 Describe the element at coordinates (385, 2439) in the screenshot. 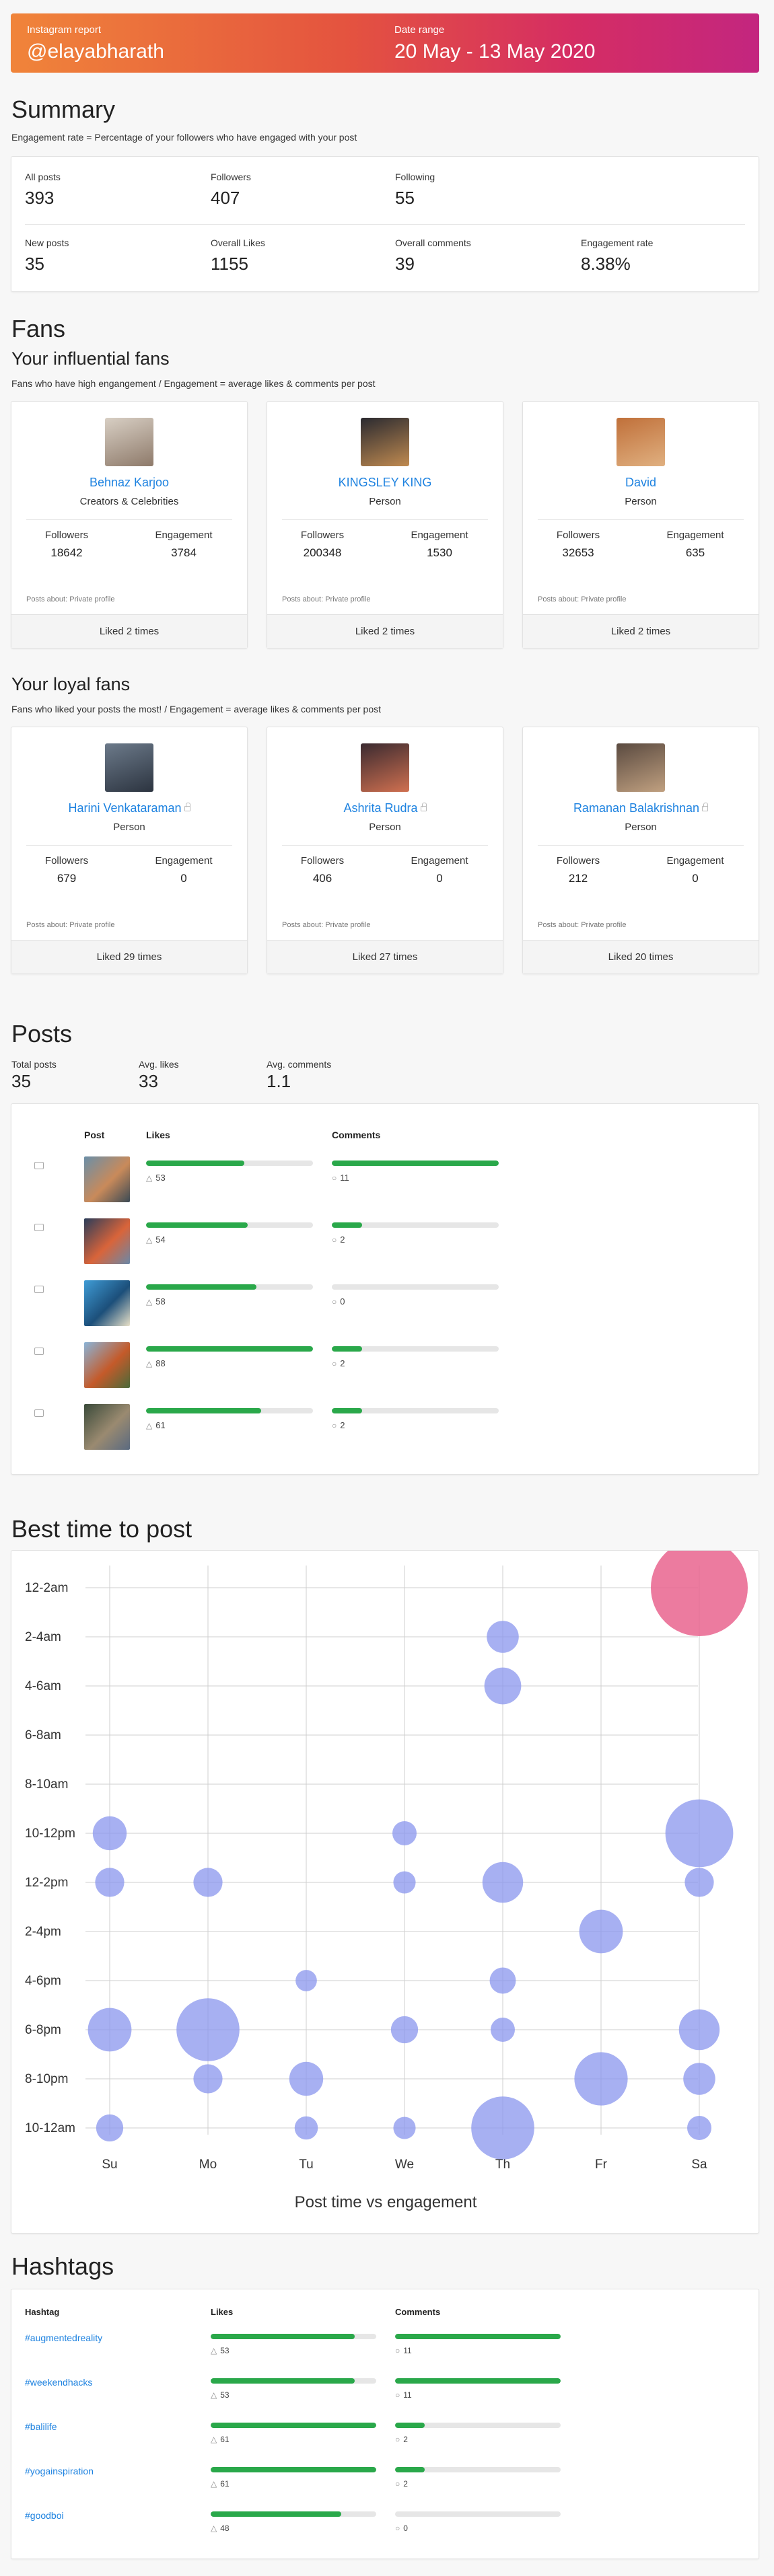

I see `table-row: #balilife △ 61 ○ 2` at that location.